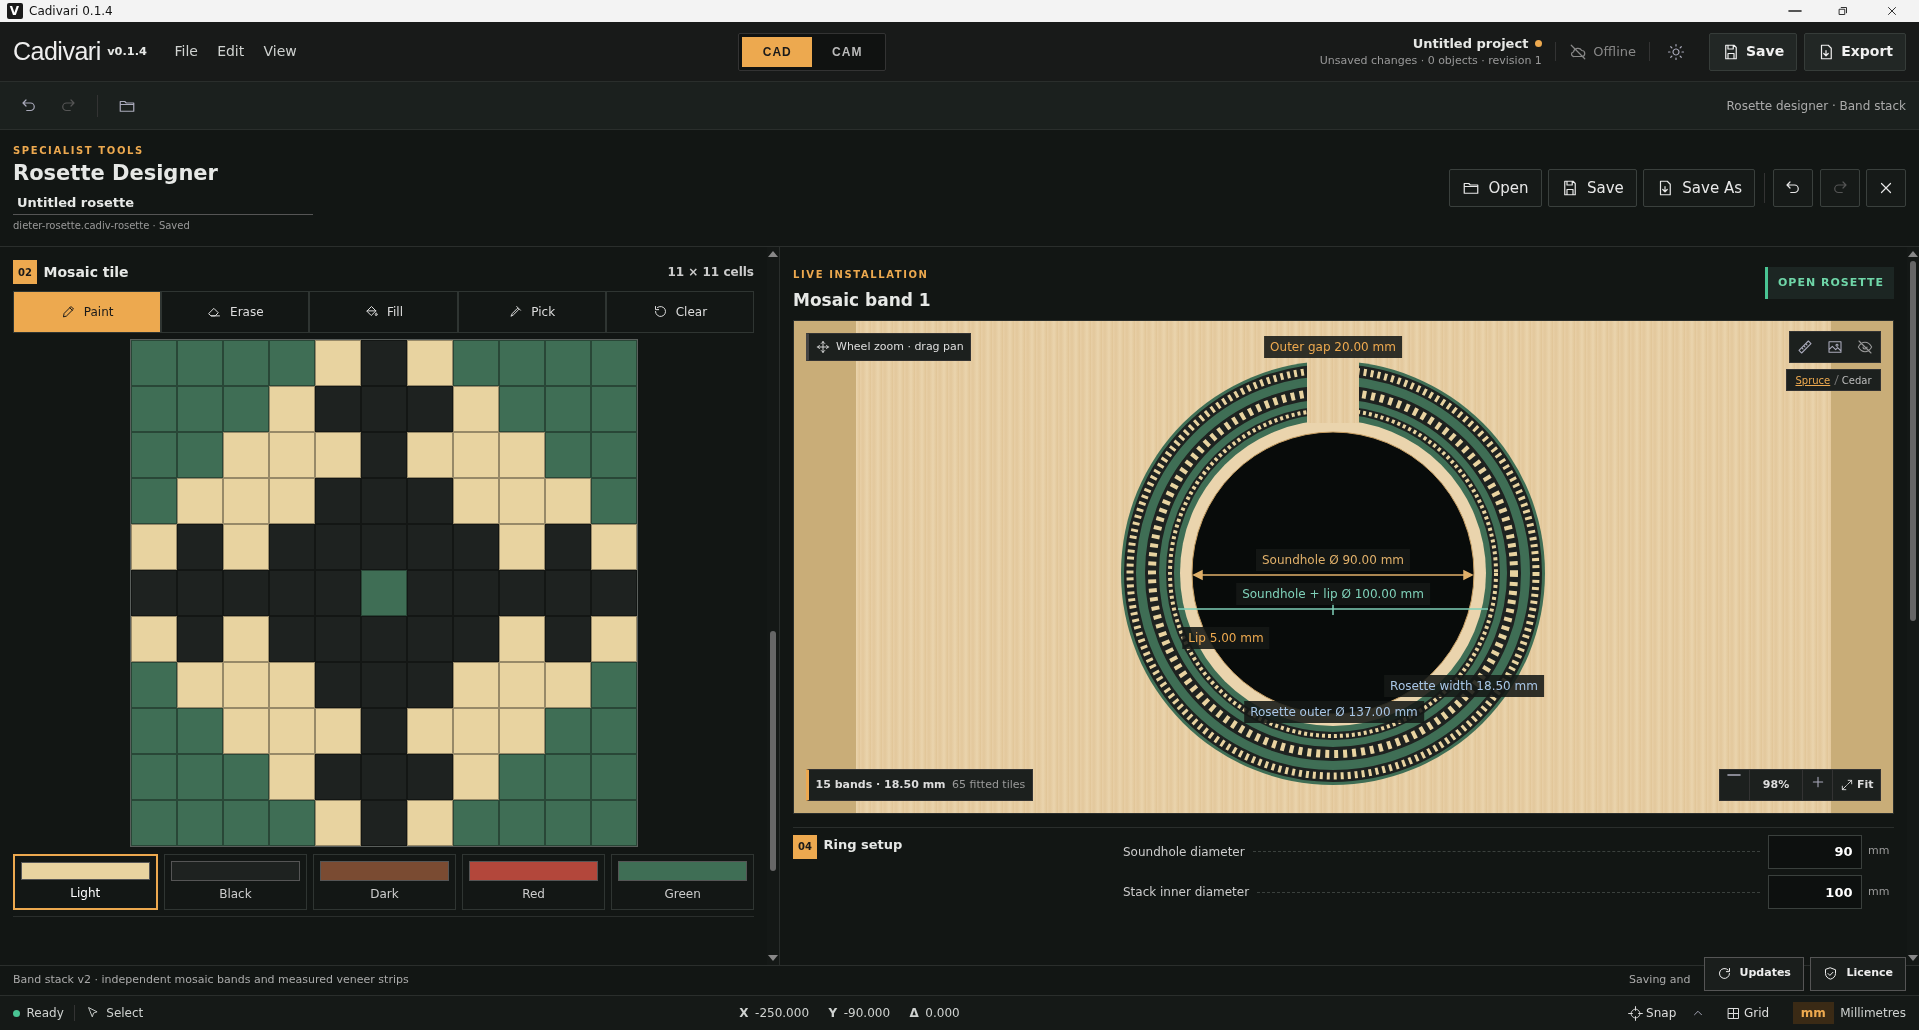 This screenshot has width=1919, height=1030. Describe the element at coordinates (235, 881) in the screenshot. I see `color-swatch: Black` at that location.